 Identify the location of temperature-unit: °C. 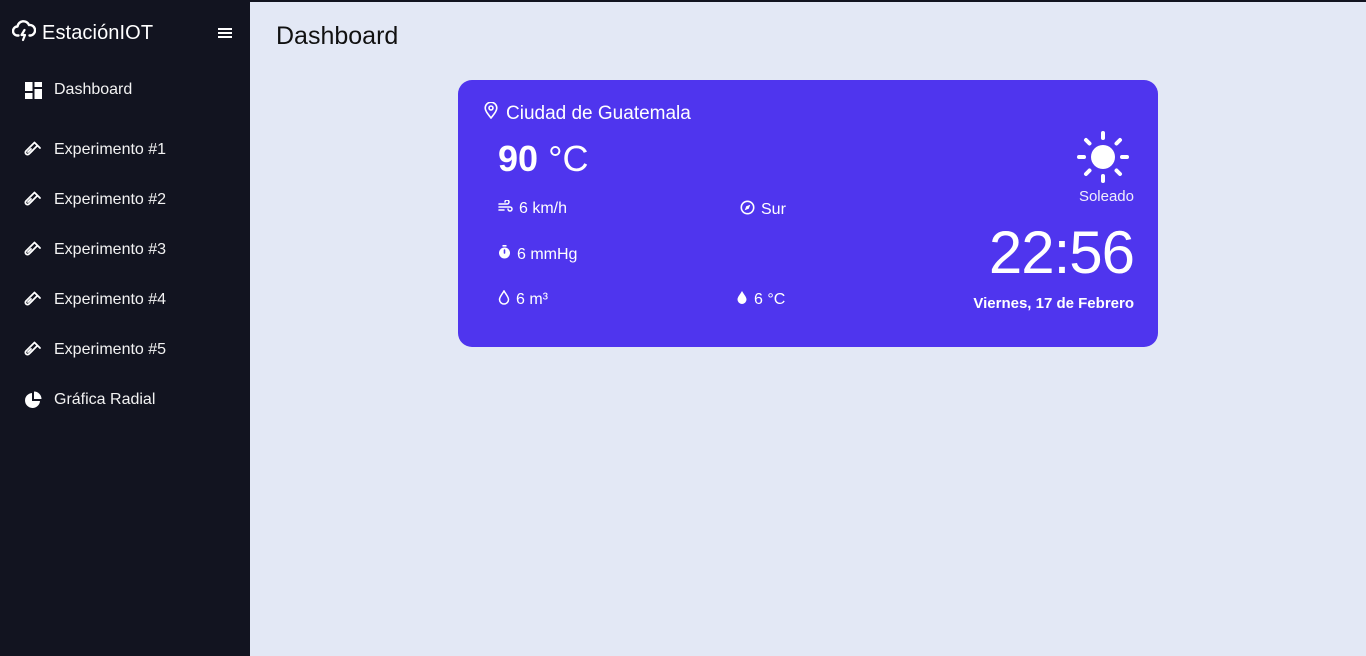
(568, 158).